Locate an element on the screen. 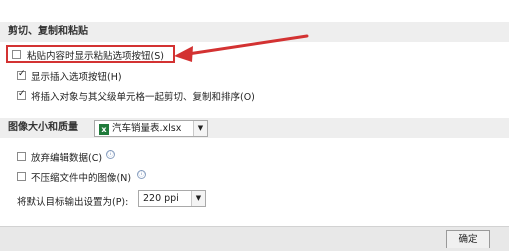 The width and height of the screenshot is (509, 251). ok-button: 确定 is located at coordinates (468, 239).